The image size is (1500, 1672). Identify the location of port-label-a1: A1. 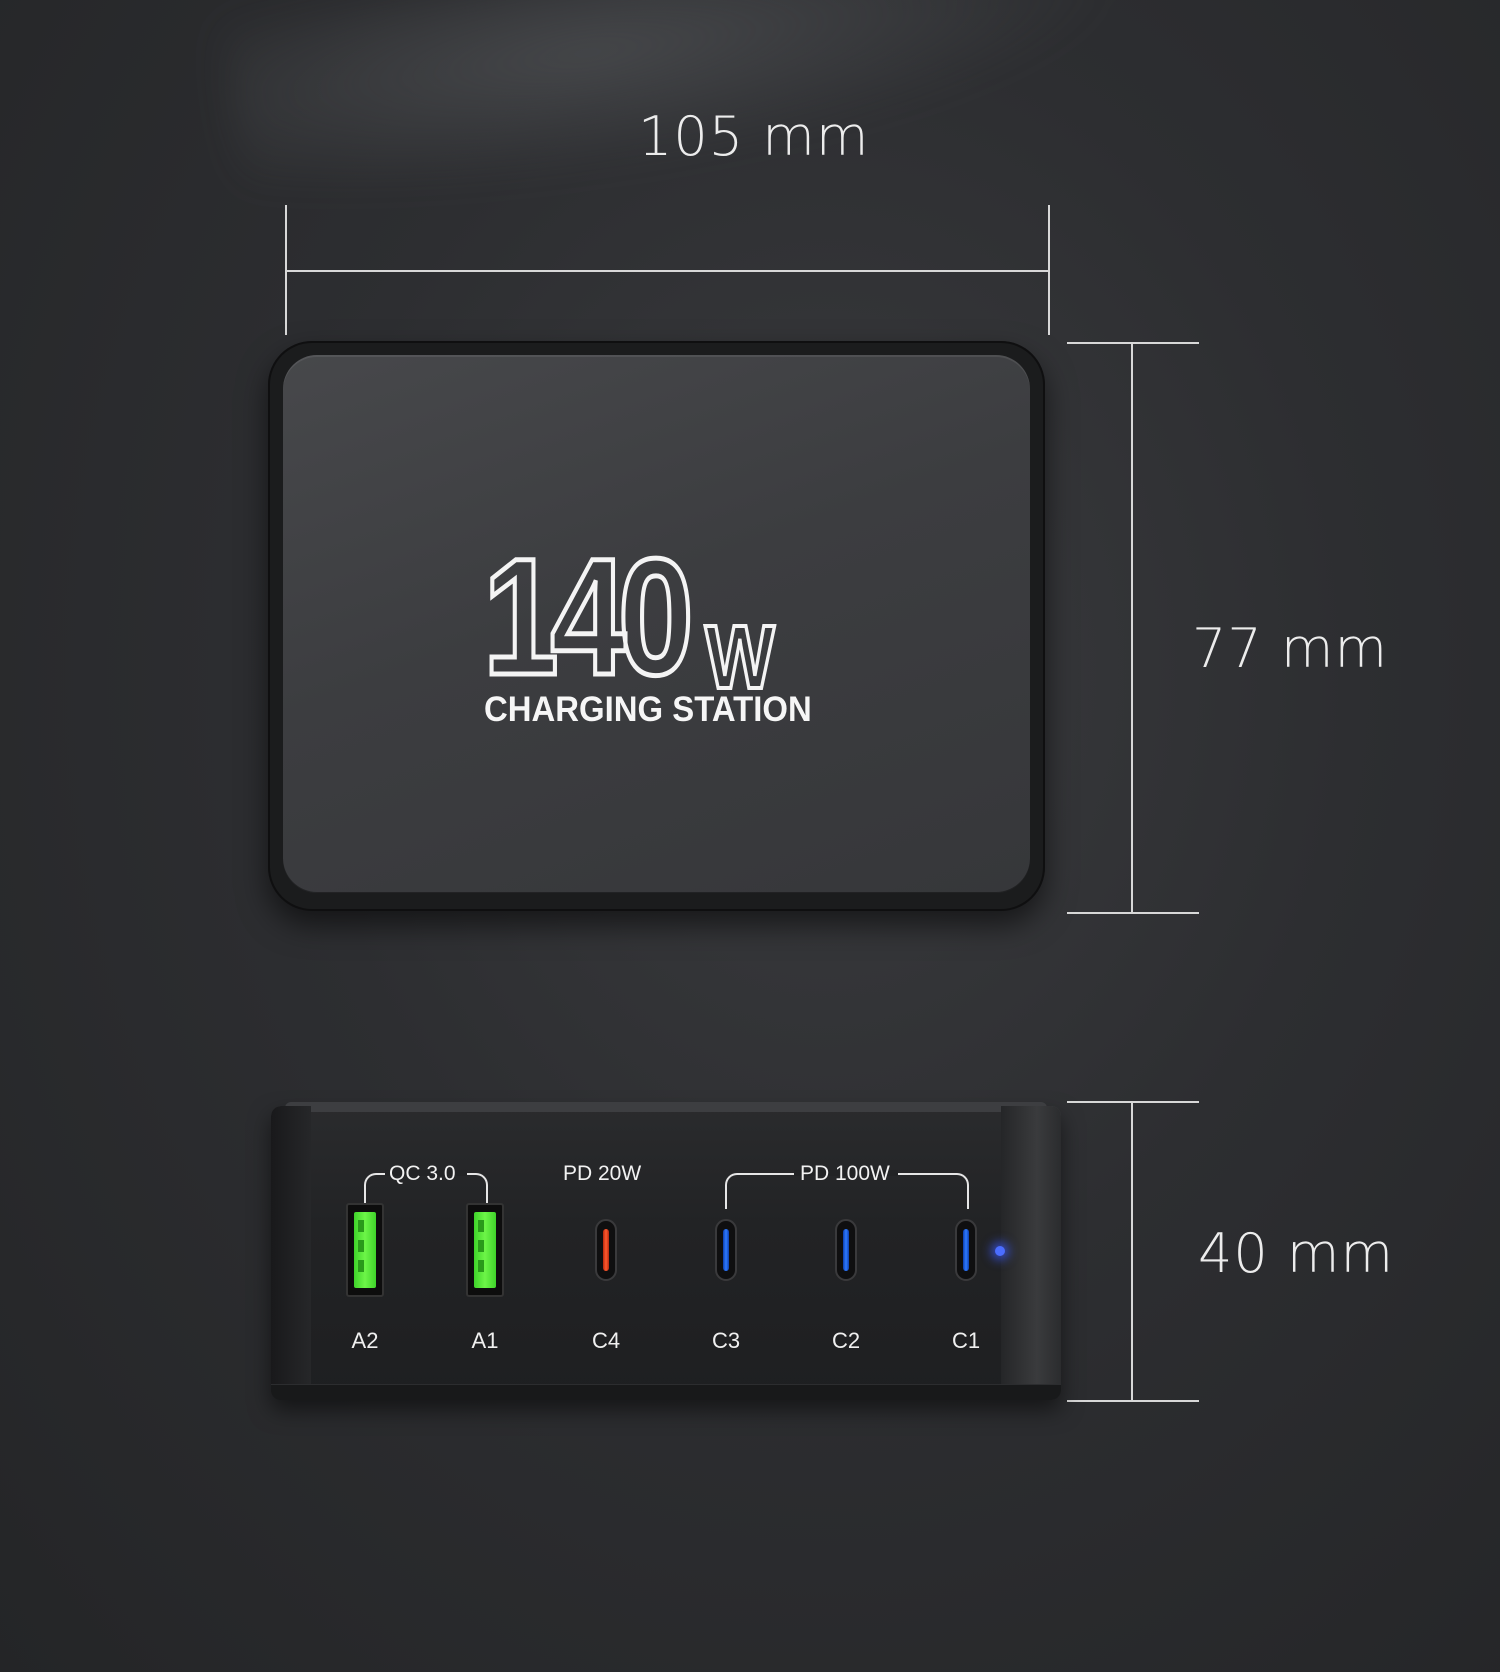
(485, 1340).